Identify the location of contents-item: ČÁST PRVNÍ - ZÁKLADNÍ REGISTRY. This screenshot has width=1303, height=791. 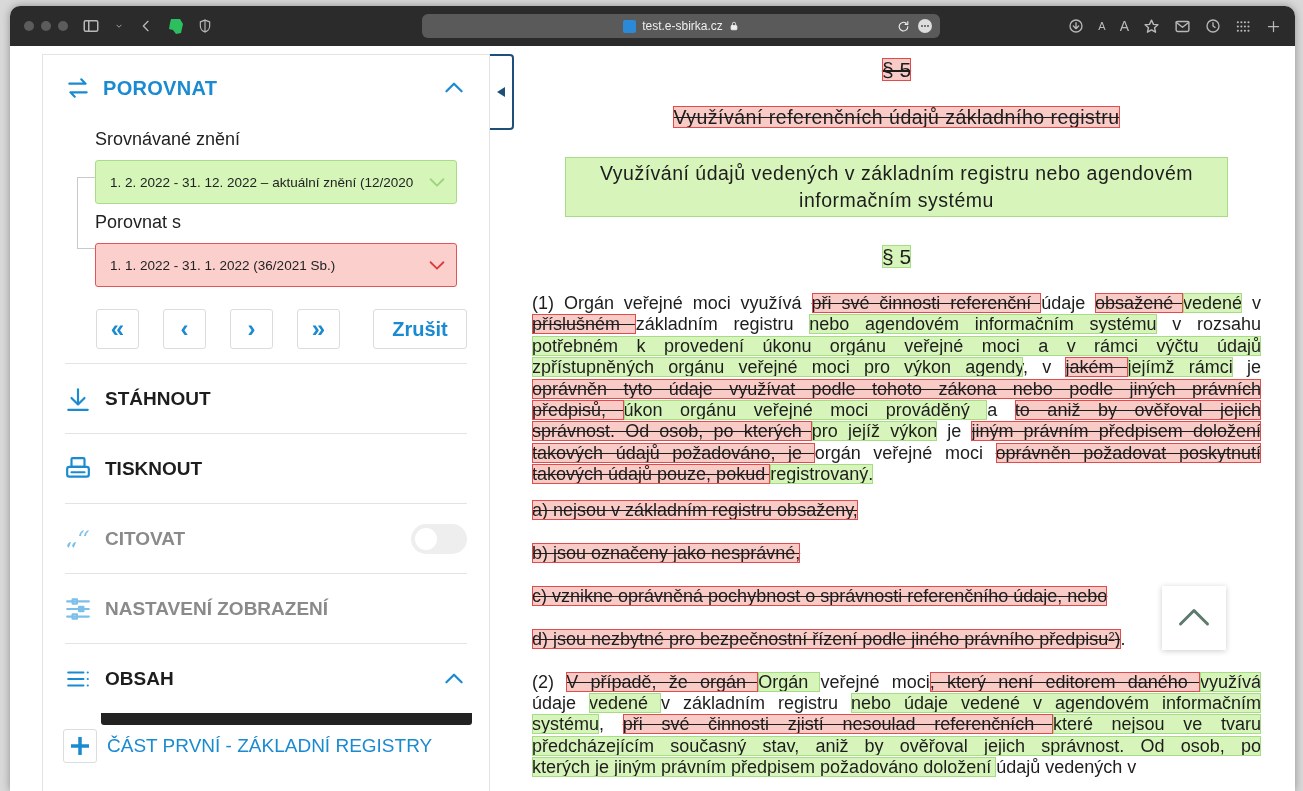
(270, 746).